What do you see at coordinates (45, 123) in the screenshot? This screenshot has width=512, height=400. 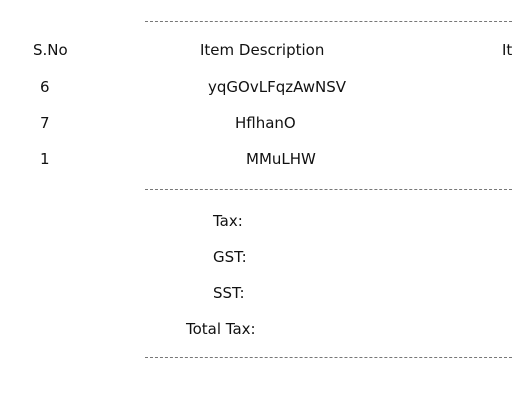 I see `row-sno: 7` at bounding box center [45, 123].